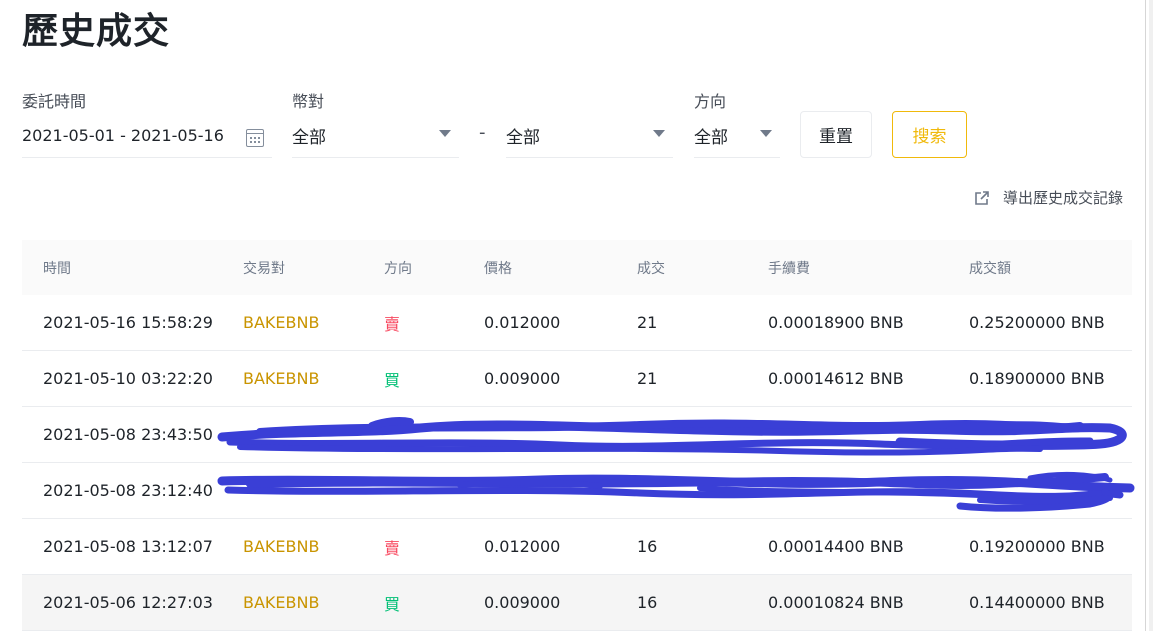 Image resolution: width=1153 pixels, height=631 pixels. I want to click on date-range-picker: 2021-05-01 - 2021-05-16, so click(147, 135).